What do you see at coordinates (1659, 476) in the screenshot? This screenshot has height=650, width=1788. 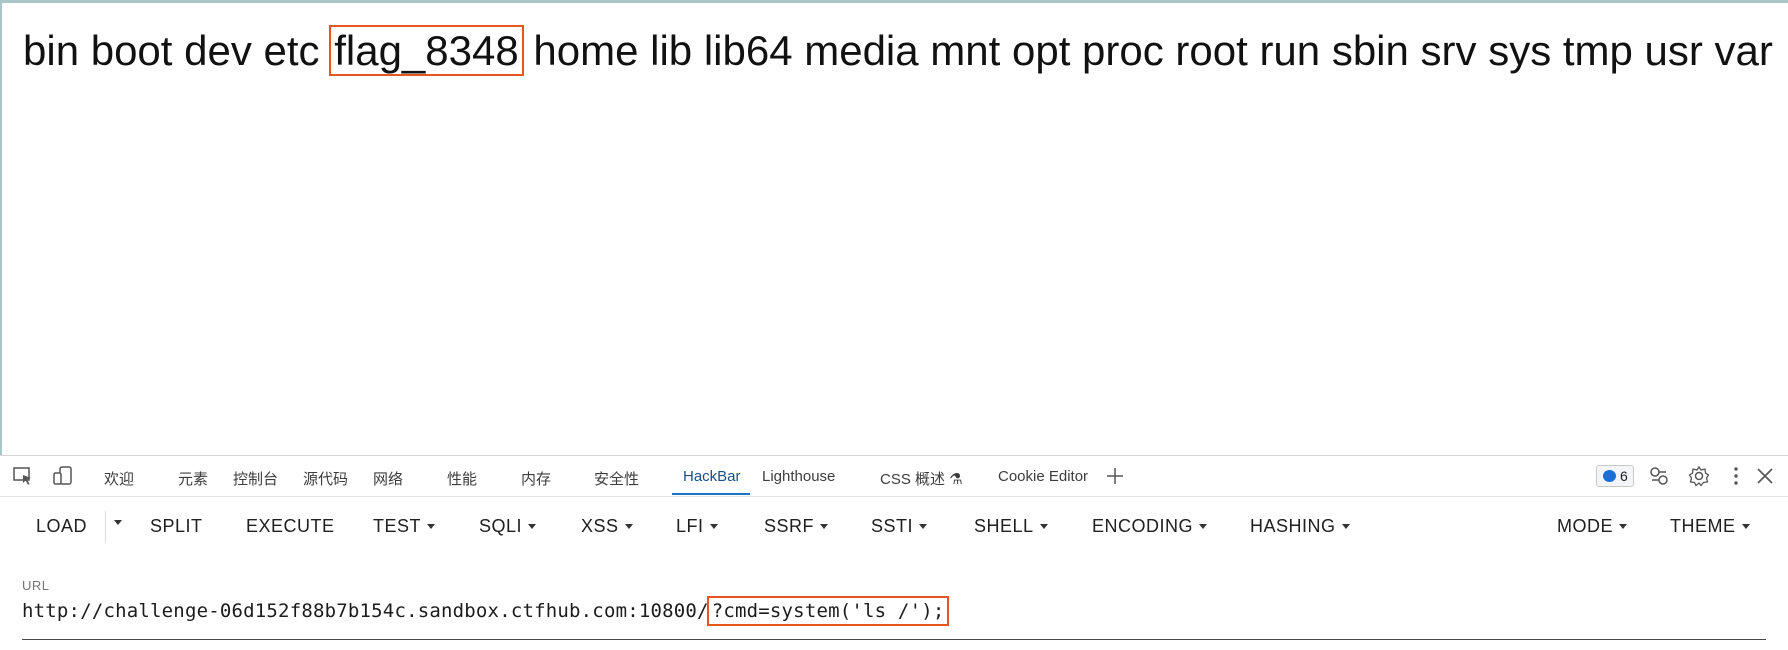 I see `share-icon` at bounding box center [1659, 476].